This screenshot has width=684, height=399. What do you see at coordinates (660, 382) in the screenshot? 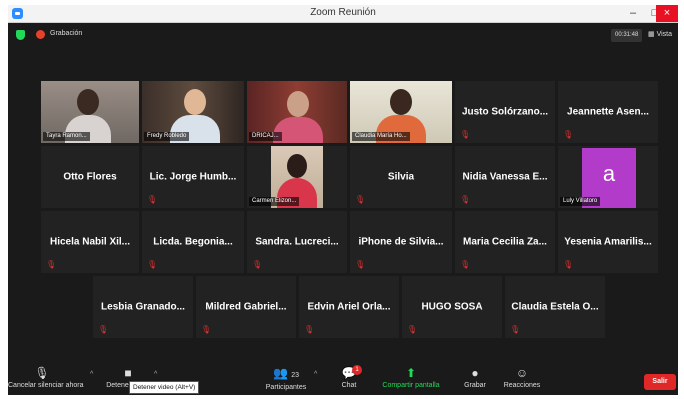
I see `leave-button: Salir` at bounding box center [660, 382].